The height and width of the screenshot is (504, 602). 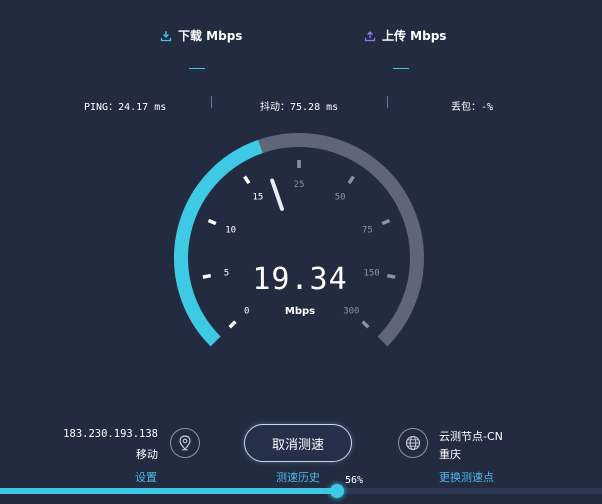 I want to click on progress-knob, so click(x=337, y=491).